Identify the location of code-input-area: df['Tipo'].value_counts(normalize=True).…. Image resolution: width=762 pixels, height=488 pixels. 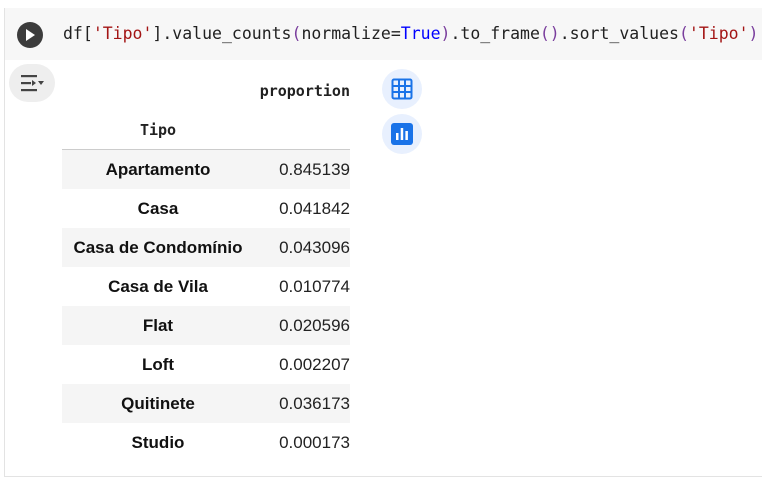
(383, 34).